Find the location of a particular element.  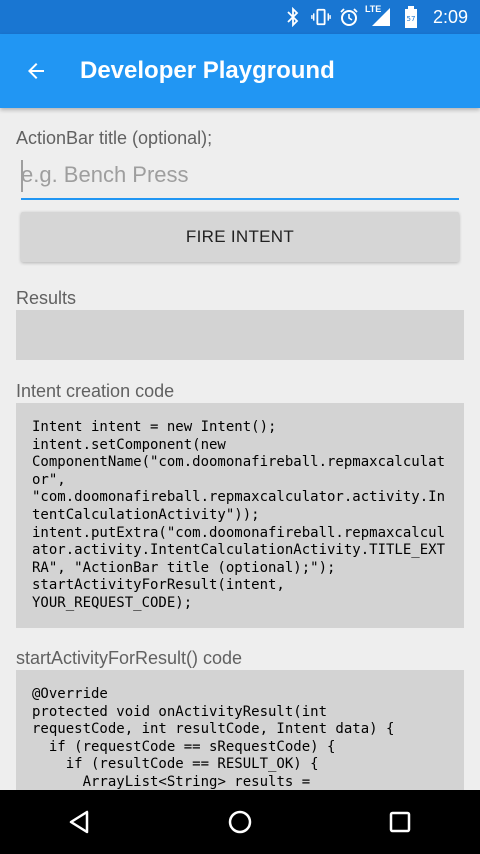

actionbar-title-input is located at coordinates (240, 175).